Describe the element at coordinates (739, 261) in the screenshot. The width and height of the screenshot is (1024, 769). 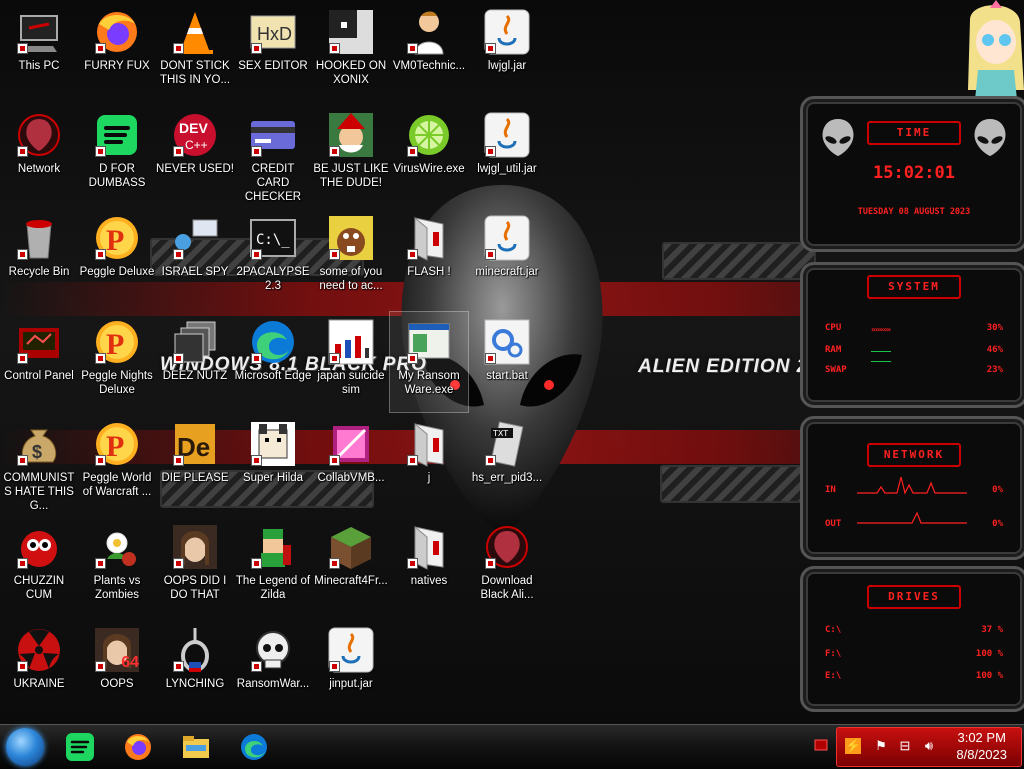
I see `wallpaper-grill` at that location.